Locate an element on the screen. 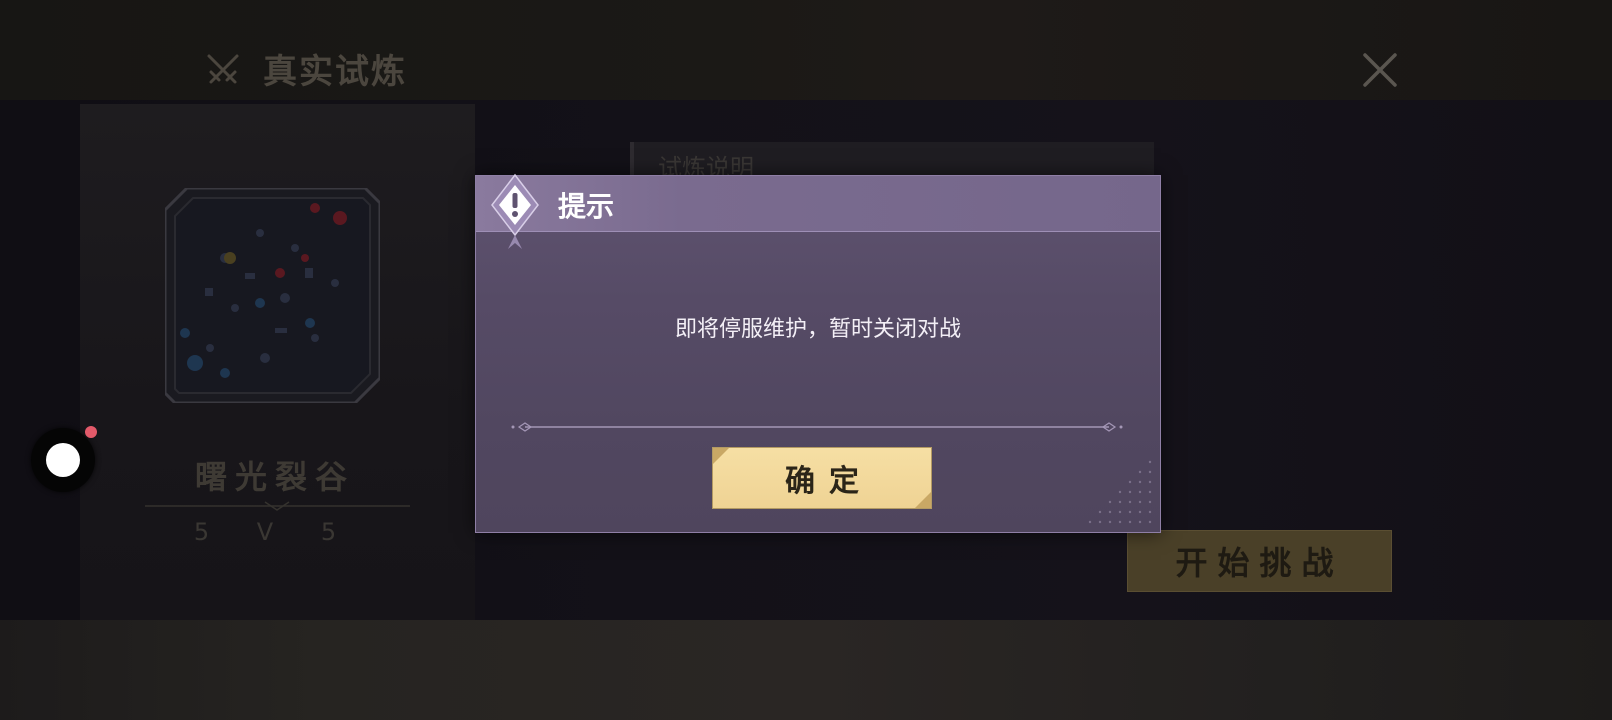 The width and height of the screenshot is (1612, 720). start-challenge-label: 开始挑战 is located at coordinates (1259, 563).